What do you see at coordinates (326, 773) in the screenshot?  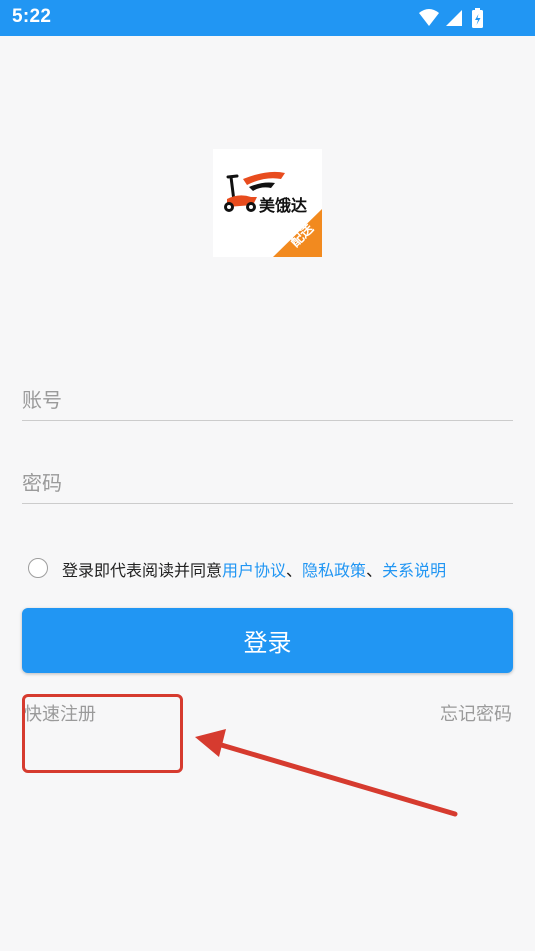 I see `annotation-arrow` at bounding box center [326, 773].